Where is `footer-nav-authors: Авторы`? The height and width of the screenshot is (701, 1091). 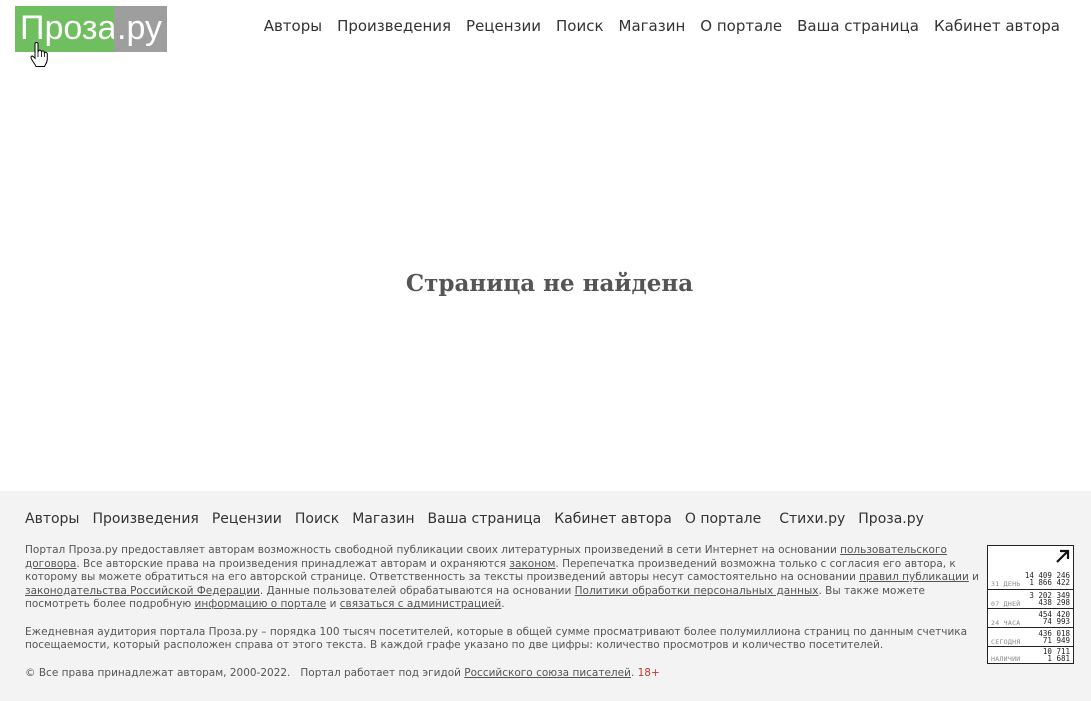
footer-nav-authors: Авторы is located at coordinates (52, 519).